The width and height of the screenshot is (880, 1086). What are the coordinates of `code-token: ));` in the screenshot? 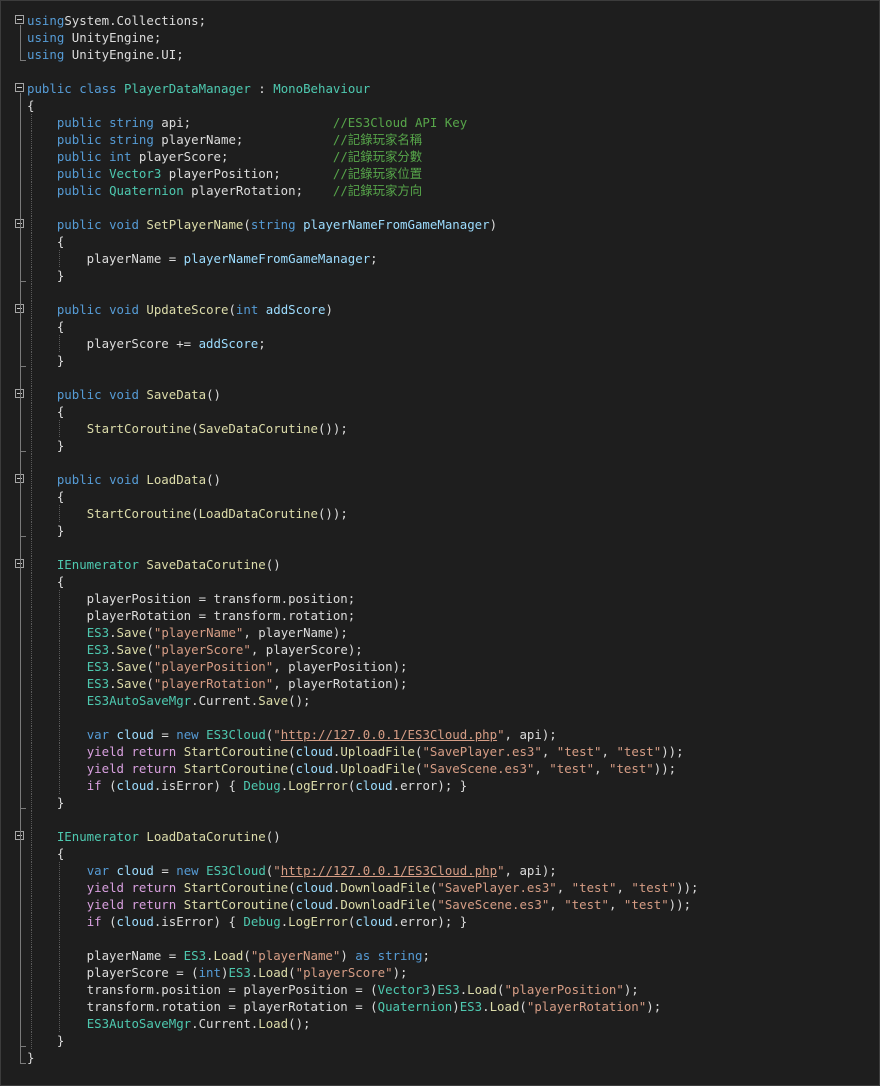 It's located at (672, 751).